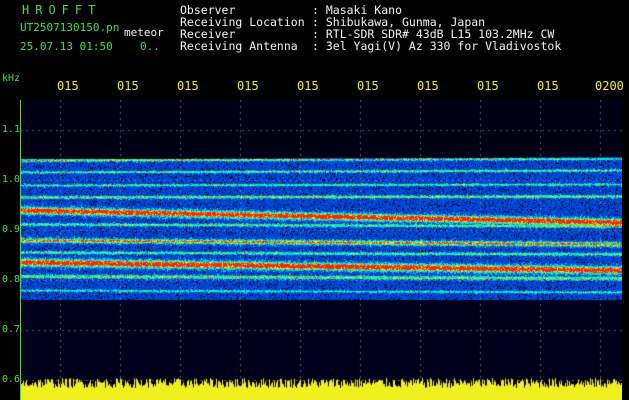  Describe the element at coordinates (11, 279) in the screenshot. I see `y-tick-label: 0.8` at that location.